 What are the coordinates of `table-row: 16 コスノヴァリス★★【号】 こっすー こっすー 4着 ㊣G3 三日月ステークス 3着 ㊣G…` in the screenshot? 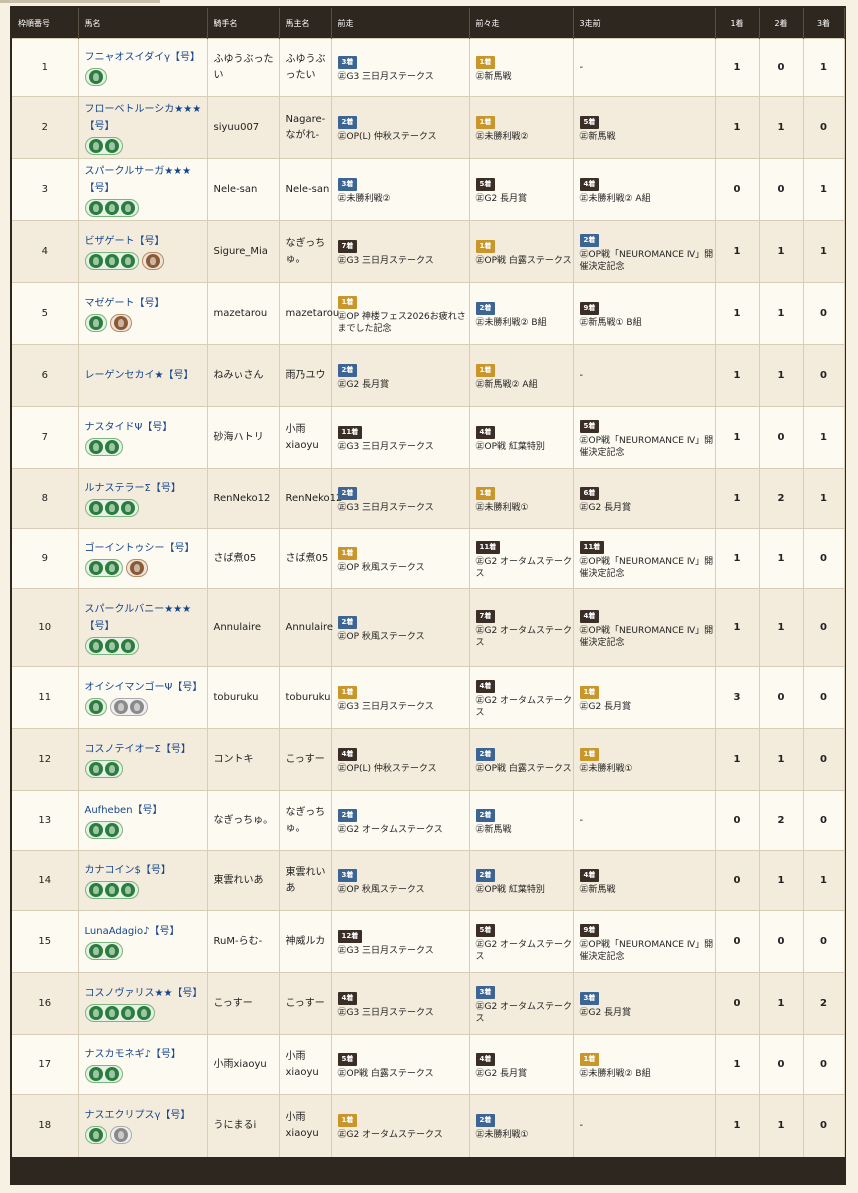 It's located at (428, 1003).